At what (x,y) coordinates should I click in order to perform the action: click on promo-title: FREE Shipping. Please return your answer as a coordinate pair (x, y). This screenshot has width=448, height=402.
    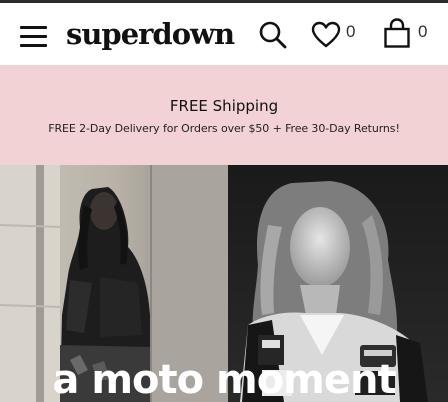
    Looking at the image, I should click on (224, 106).